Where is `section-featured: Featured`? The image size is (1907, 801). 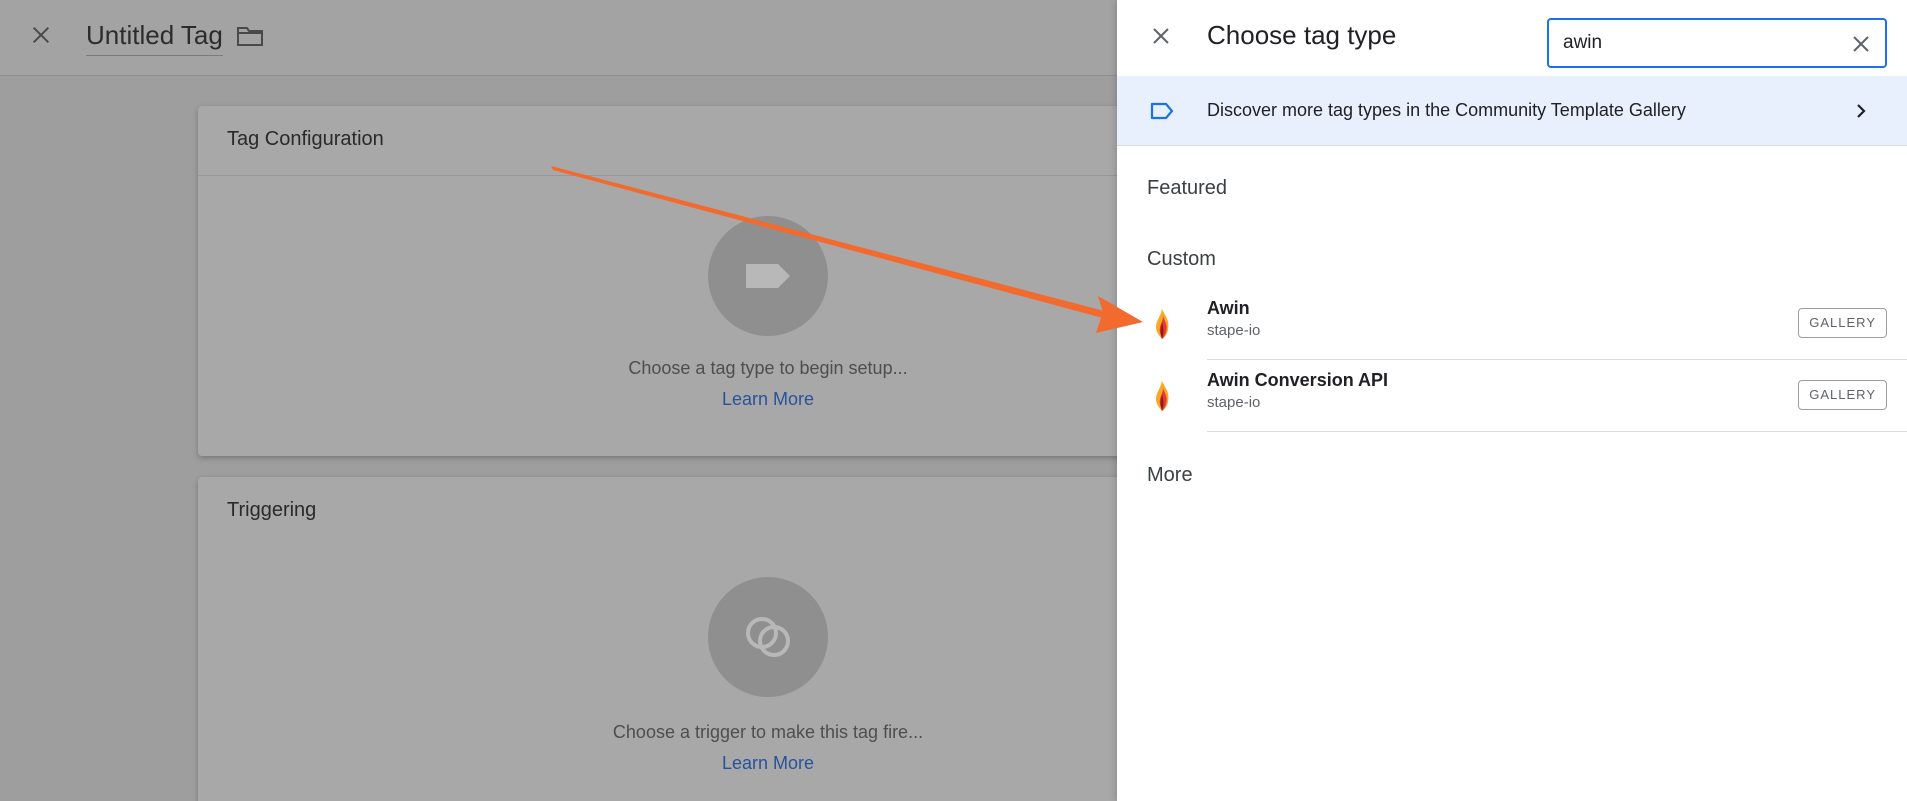 section-featured: Featured is located at coordinates (1187, 188).